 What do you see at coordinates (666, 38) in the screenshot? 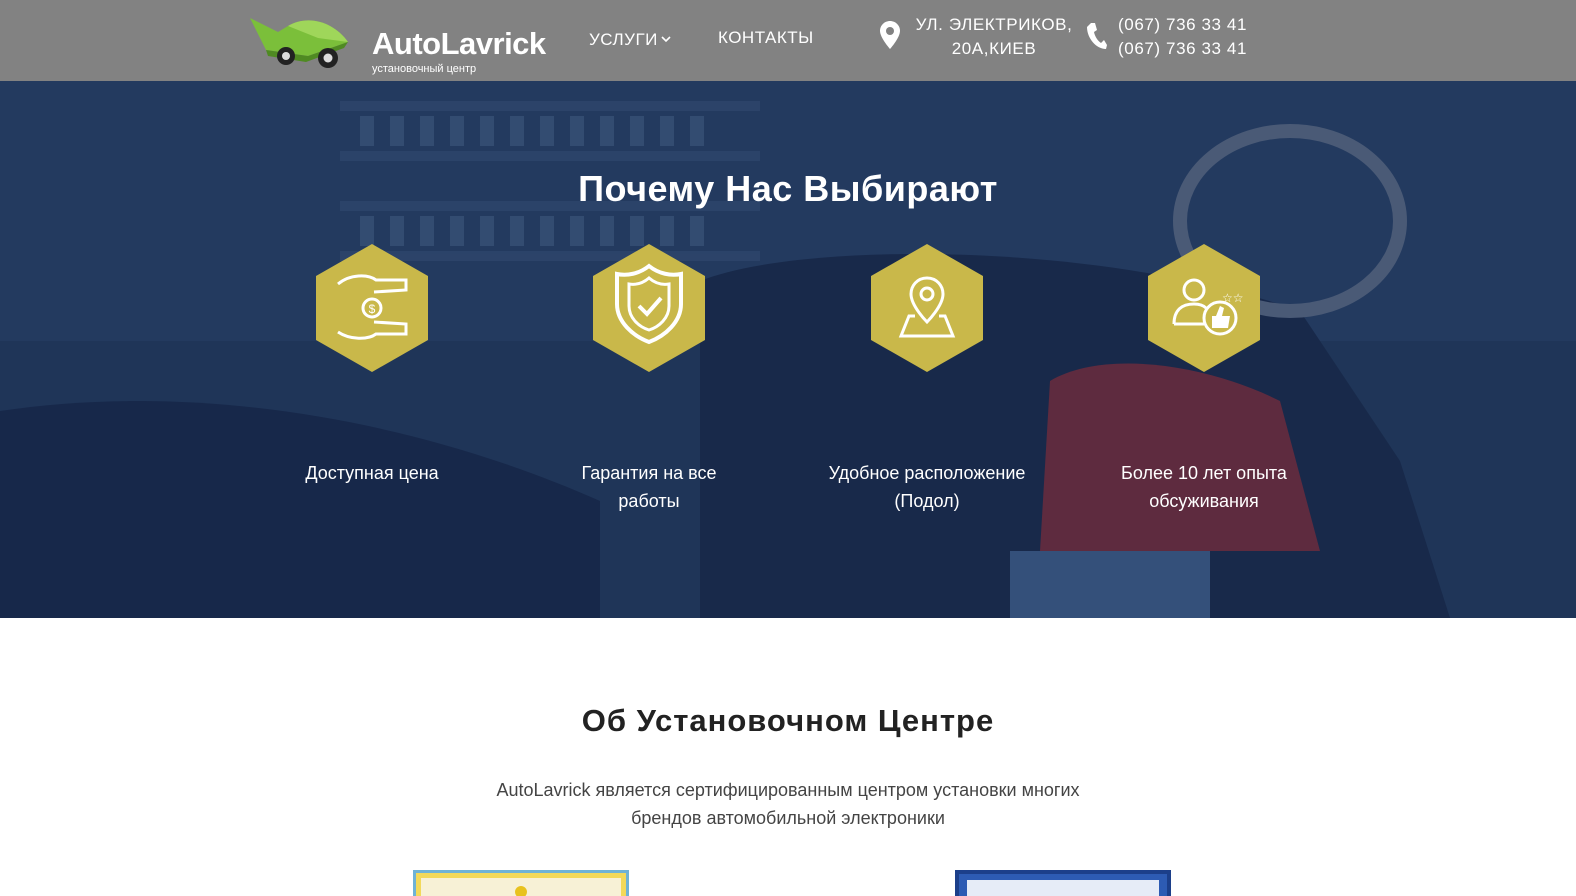
I see `chevron-down-icon` at bounding box center [666, 38].